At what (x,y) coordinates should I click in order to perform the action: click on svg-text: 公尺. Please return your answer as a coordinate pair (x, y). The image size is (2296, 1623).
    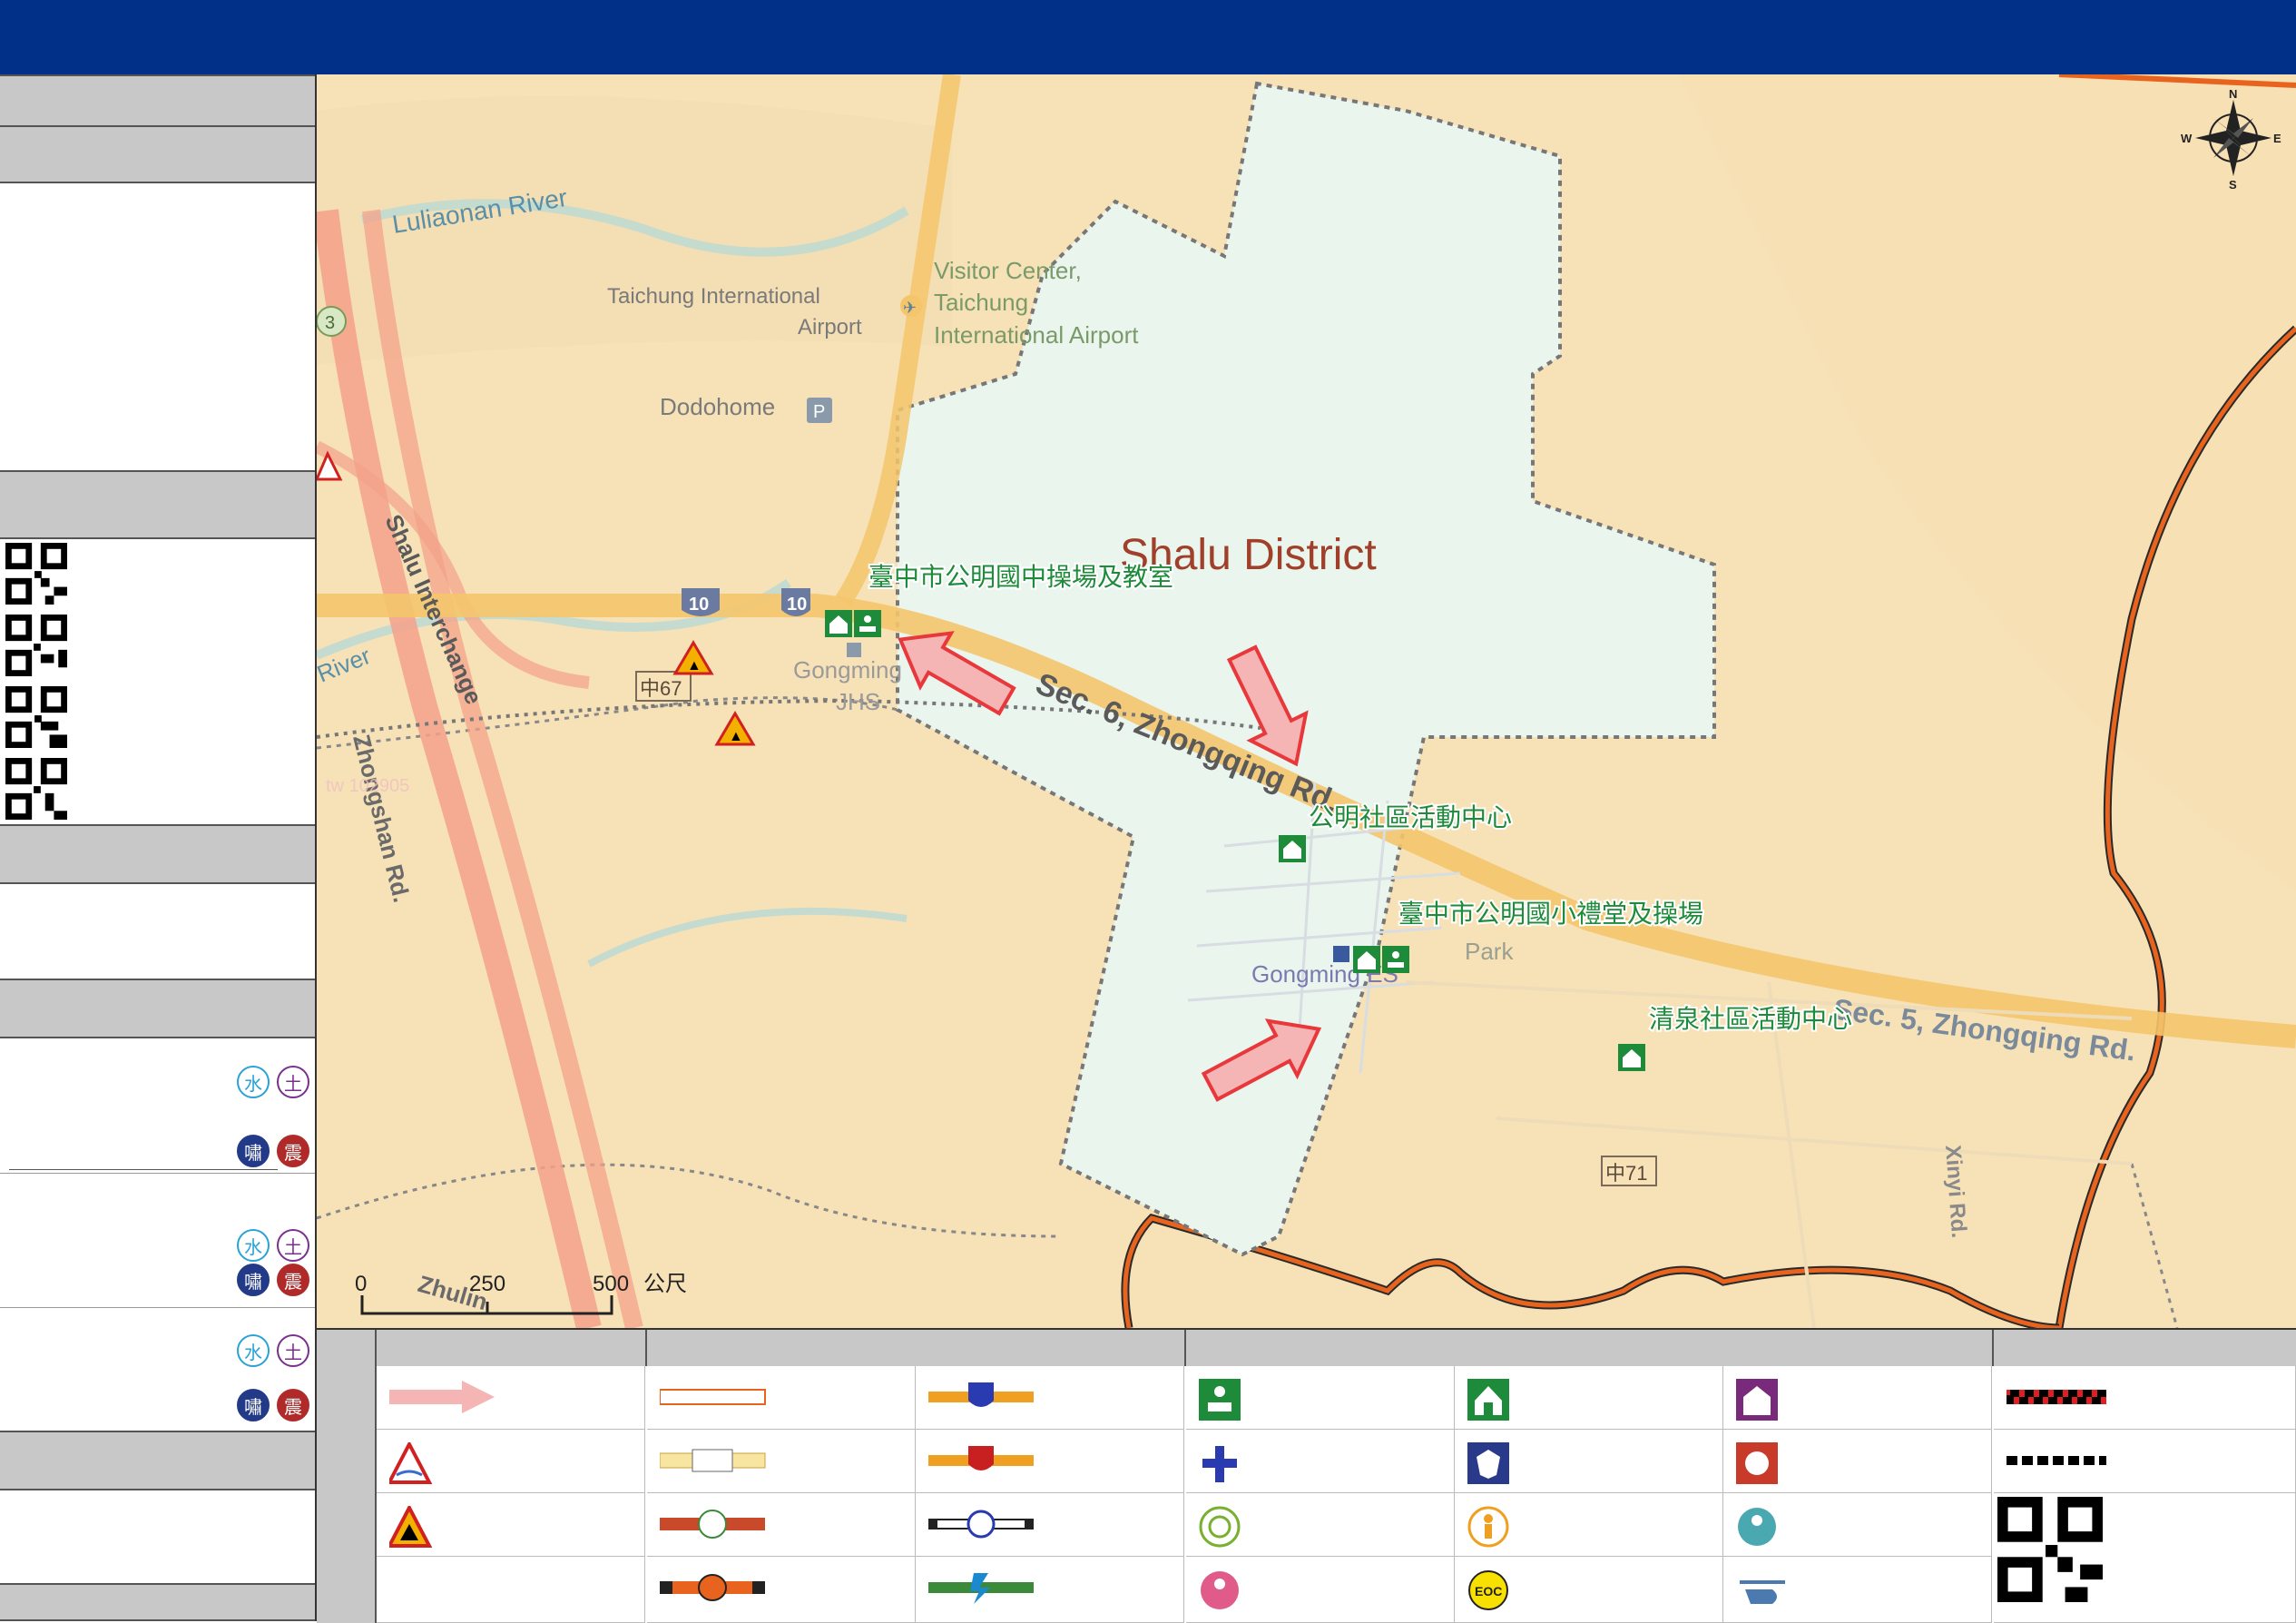
    Looking at the image, I should click on (665, 1284).